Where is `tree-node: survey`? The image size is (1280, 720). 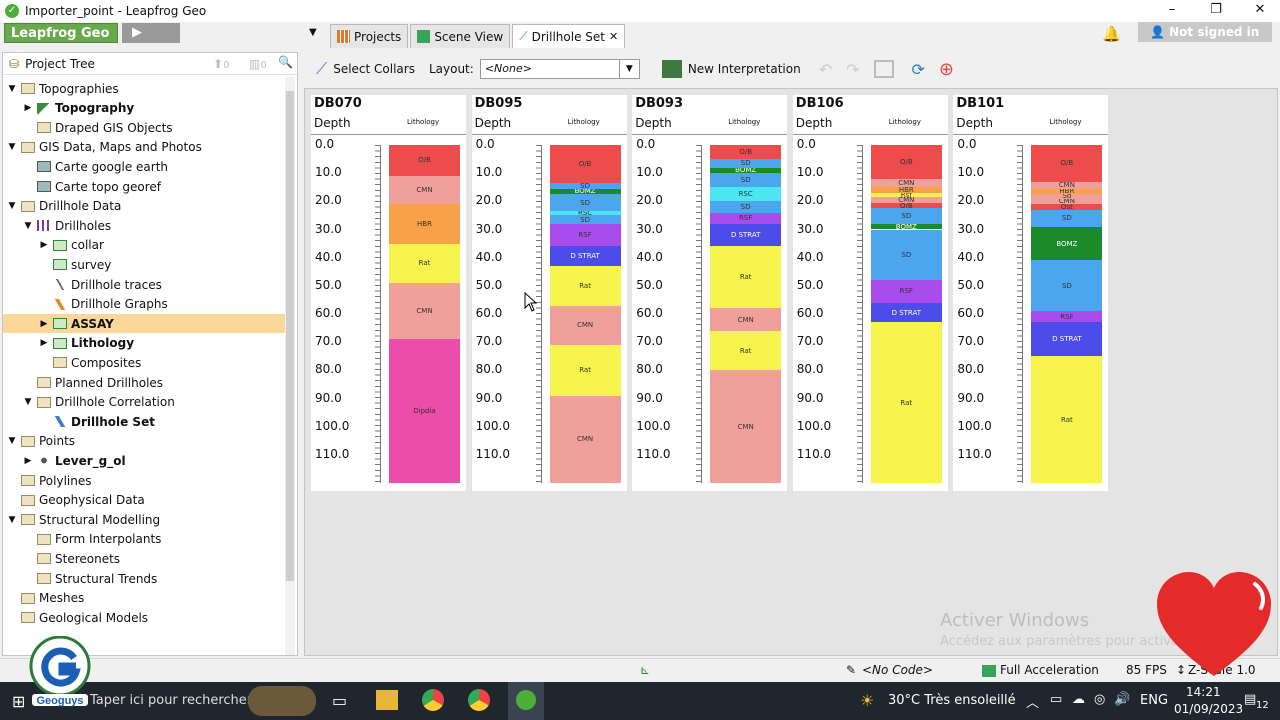 tree-node: survey is located at coordinates (144, 264).